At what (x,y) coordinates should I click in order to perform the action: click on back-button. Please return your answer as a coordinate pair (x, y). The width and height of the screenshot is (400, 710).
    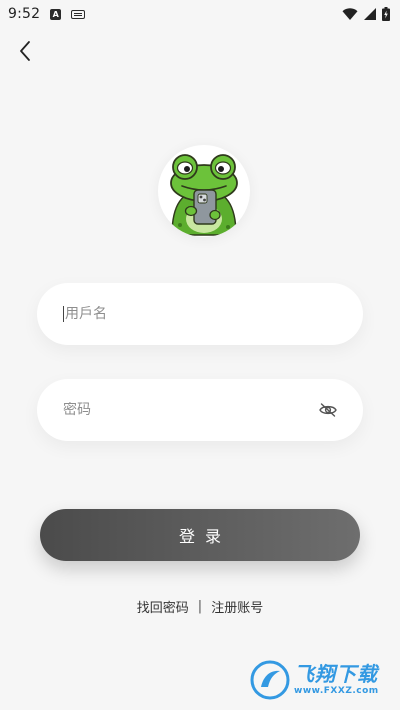
    Looking at the image, I should click on (25, 51).